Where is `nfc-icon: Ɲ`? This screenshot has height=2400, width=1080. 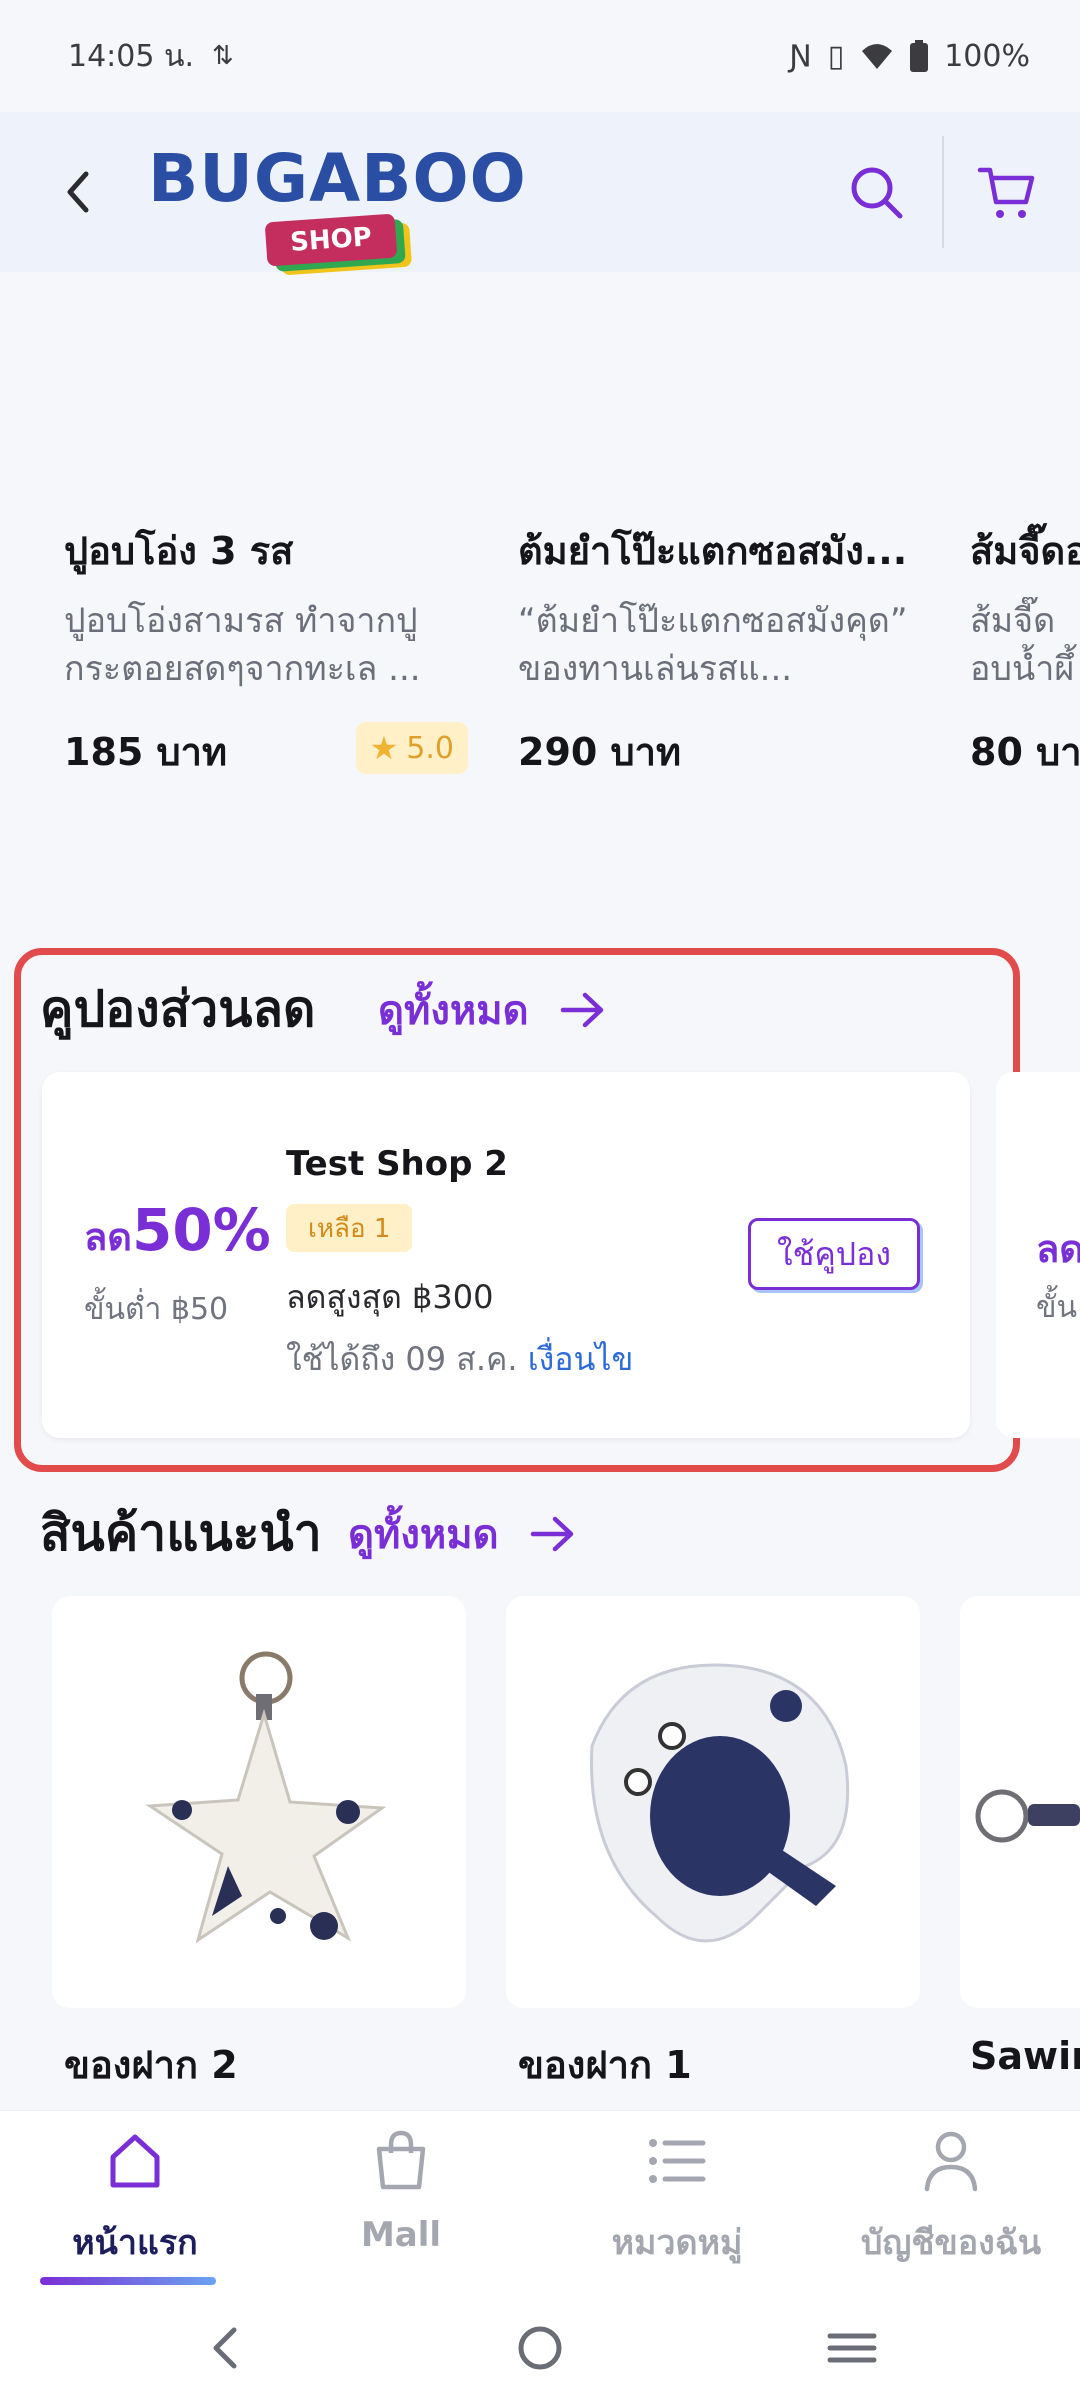 nfc-icon: Ɲ is located at coordinates (800, 56).